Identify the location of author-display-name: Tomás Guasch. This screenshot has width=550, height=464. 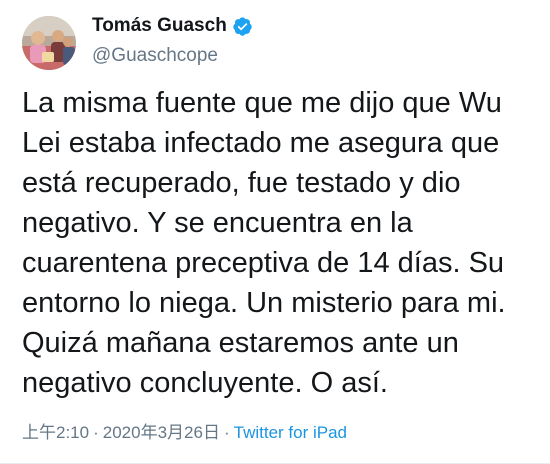
(159, 26).